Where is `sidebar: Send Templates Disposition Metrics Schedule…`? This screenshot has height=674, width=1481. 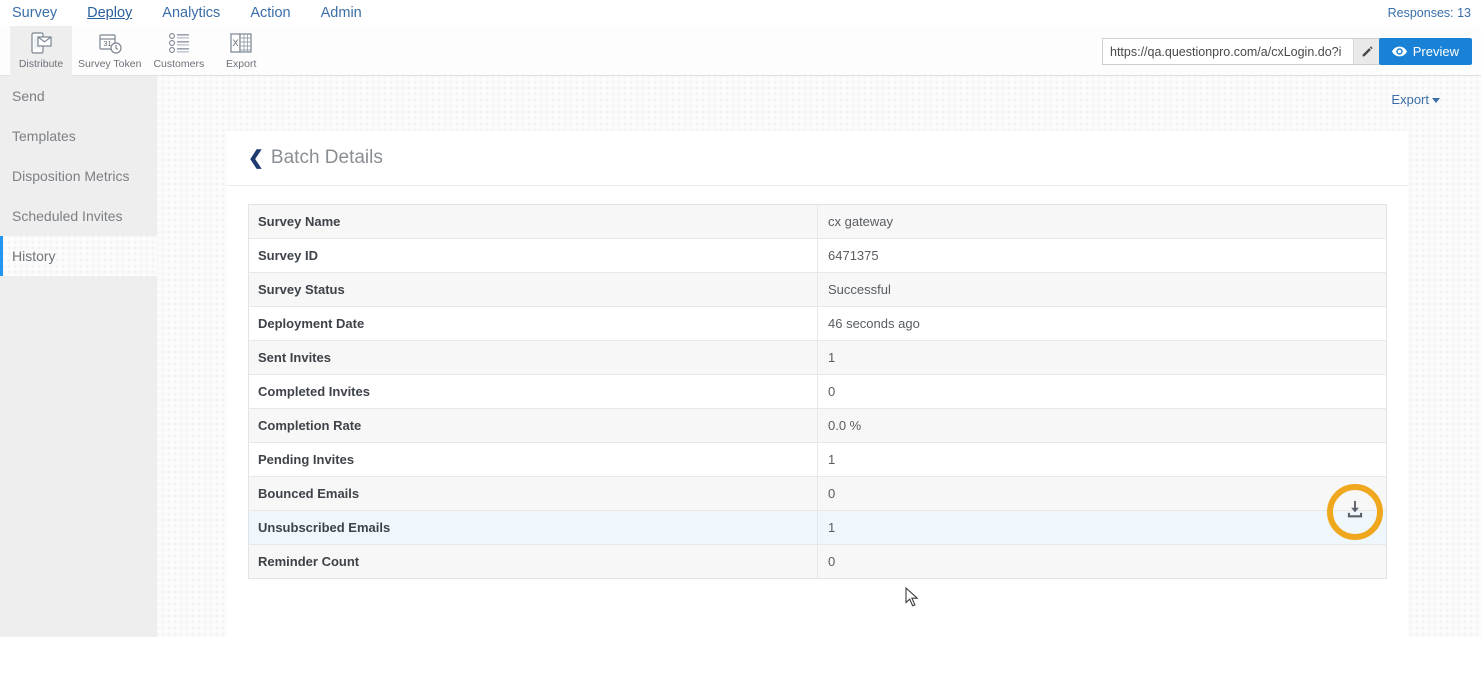 sidebar: Send Templates Disposition Metrics Schedule… is located at coordinates (78, 356).